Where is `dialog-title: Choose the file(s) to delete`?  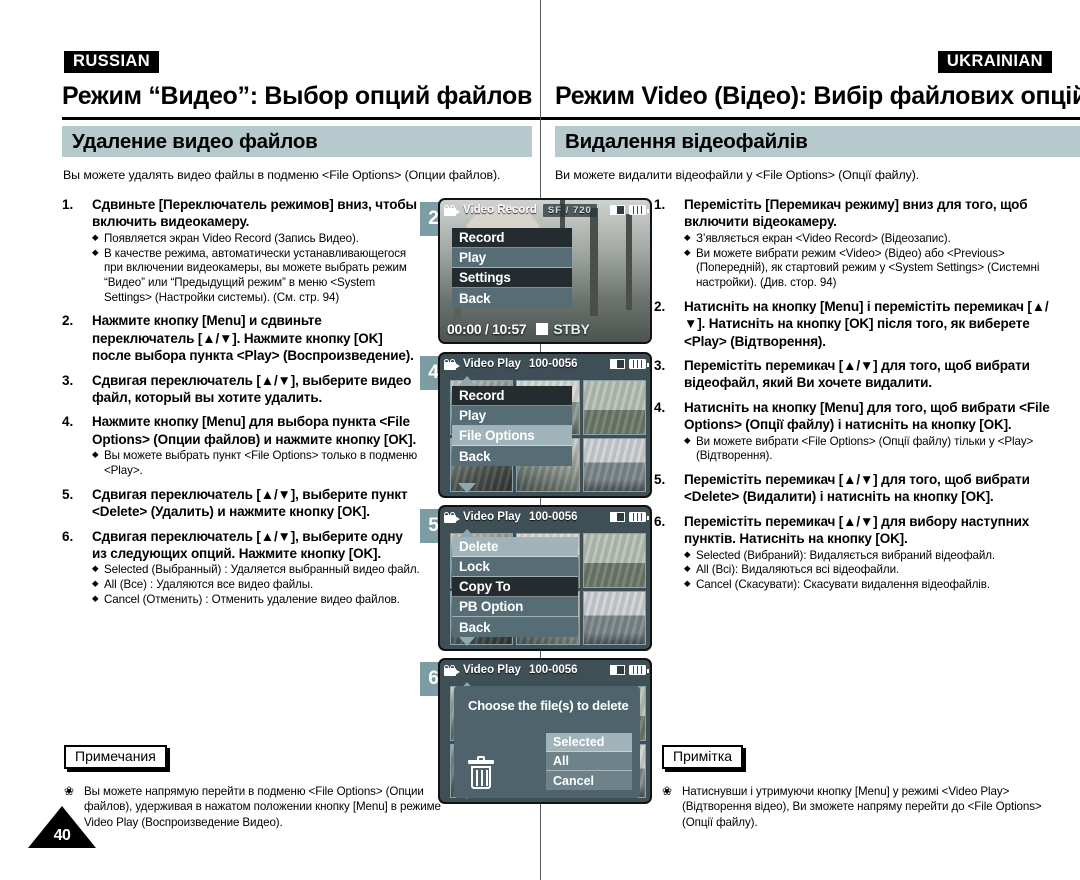 dialog-title: Choose the file(s) to delete is located at coordinates (548, 705).